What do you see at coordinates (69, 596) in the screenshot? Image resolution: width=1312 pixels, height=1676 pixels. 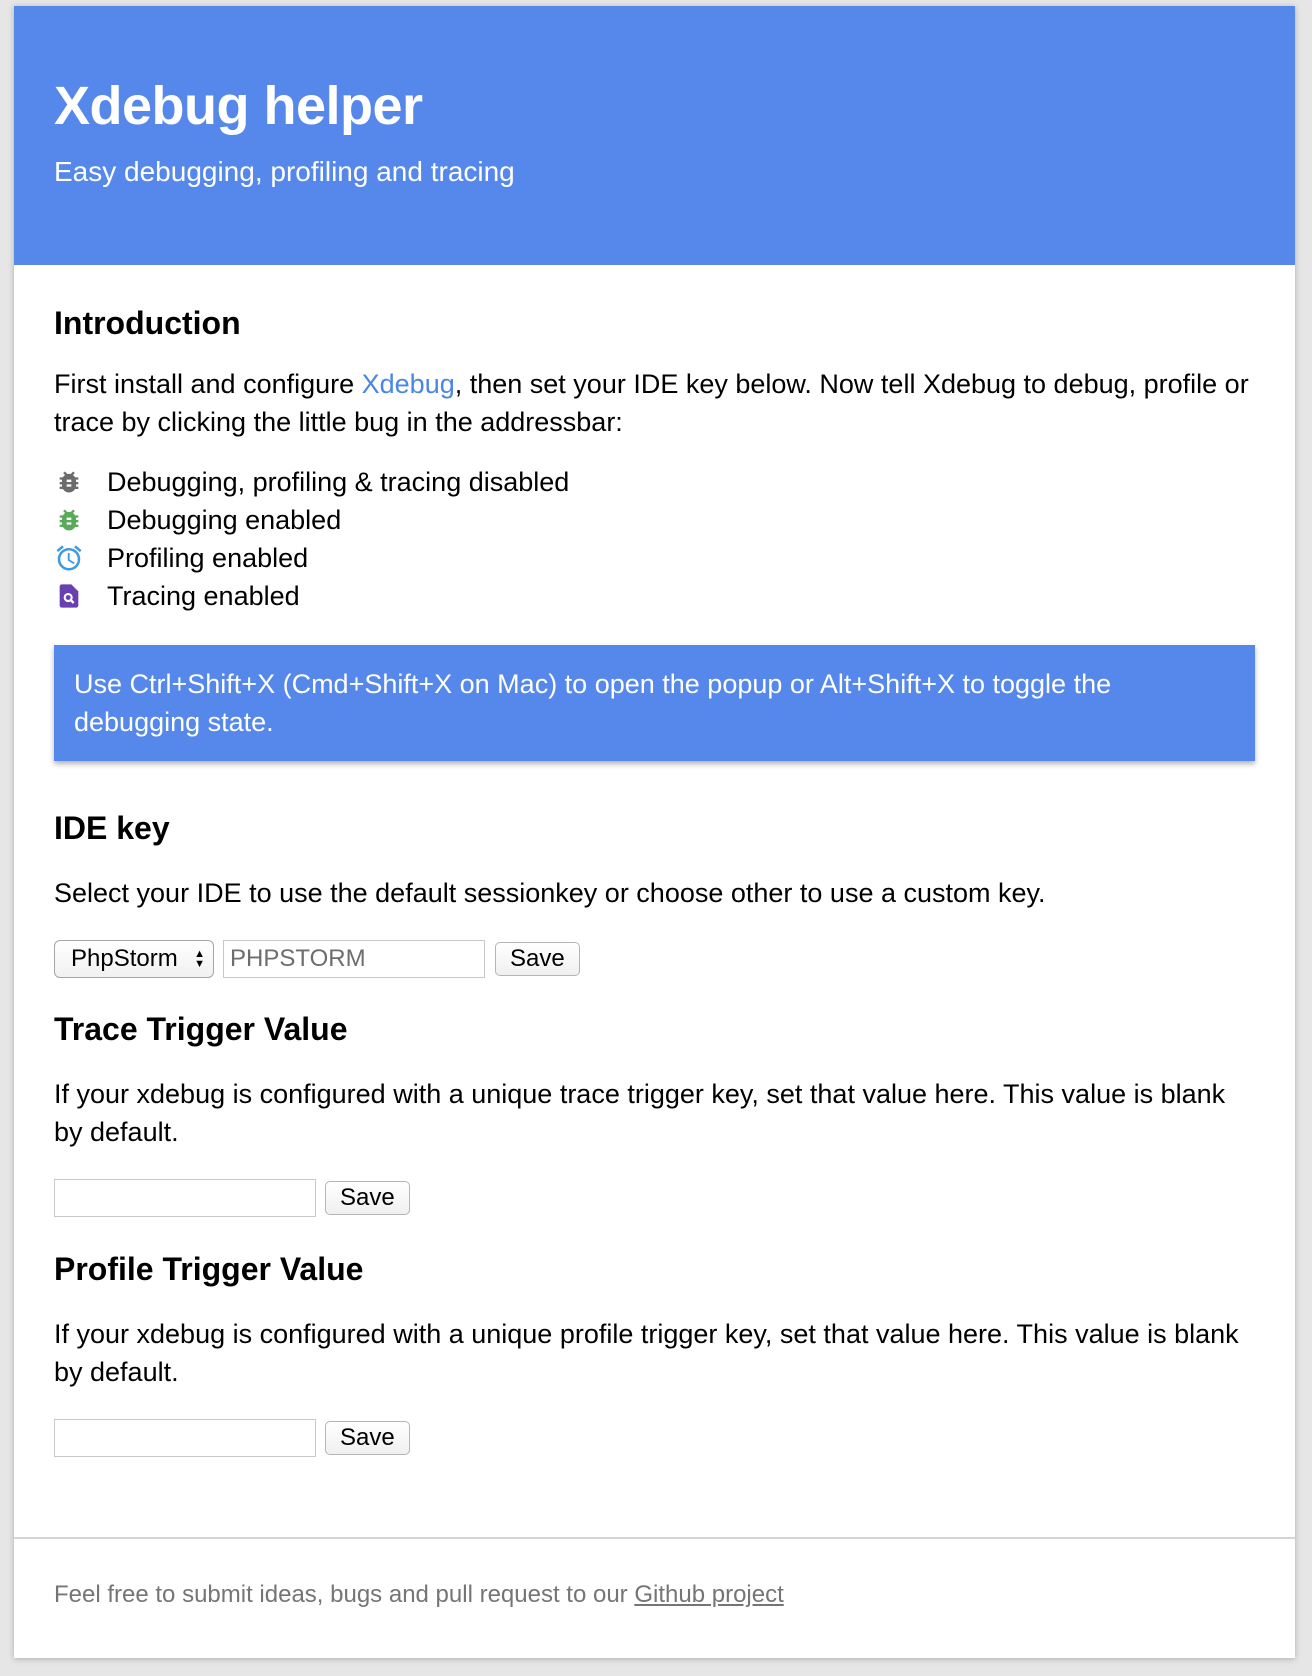 I see `trace-search-icon` at bounding box center [69, 596].